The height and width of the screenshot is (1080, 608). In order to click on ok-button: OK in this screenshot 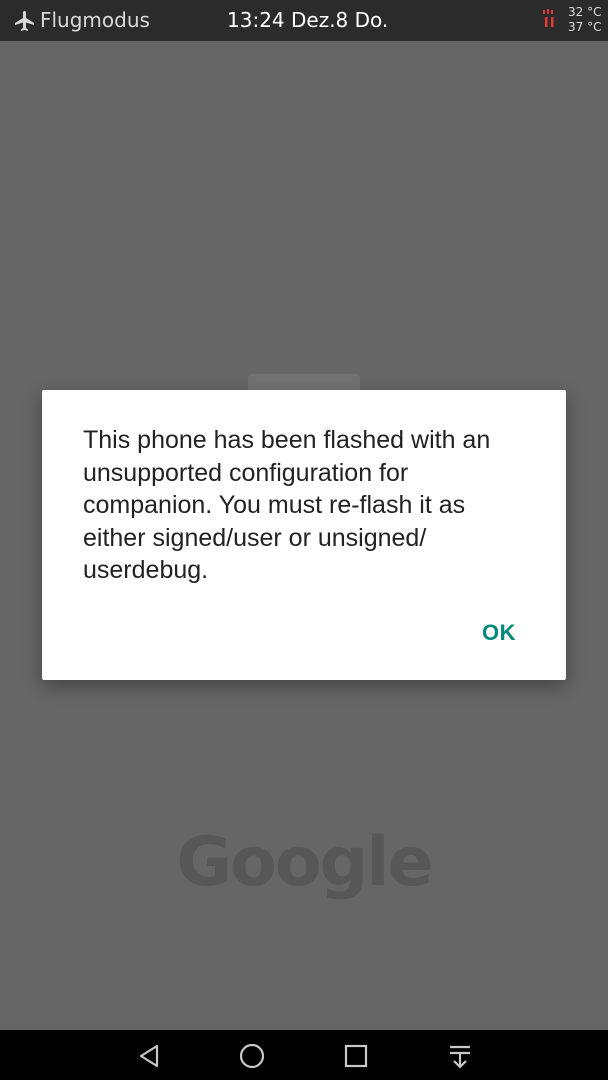, I will do `click(499, 633)`.